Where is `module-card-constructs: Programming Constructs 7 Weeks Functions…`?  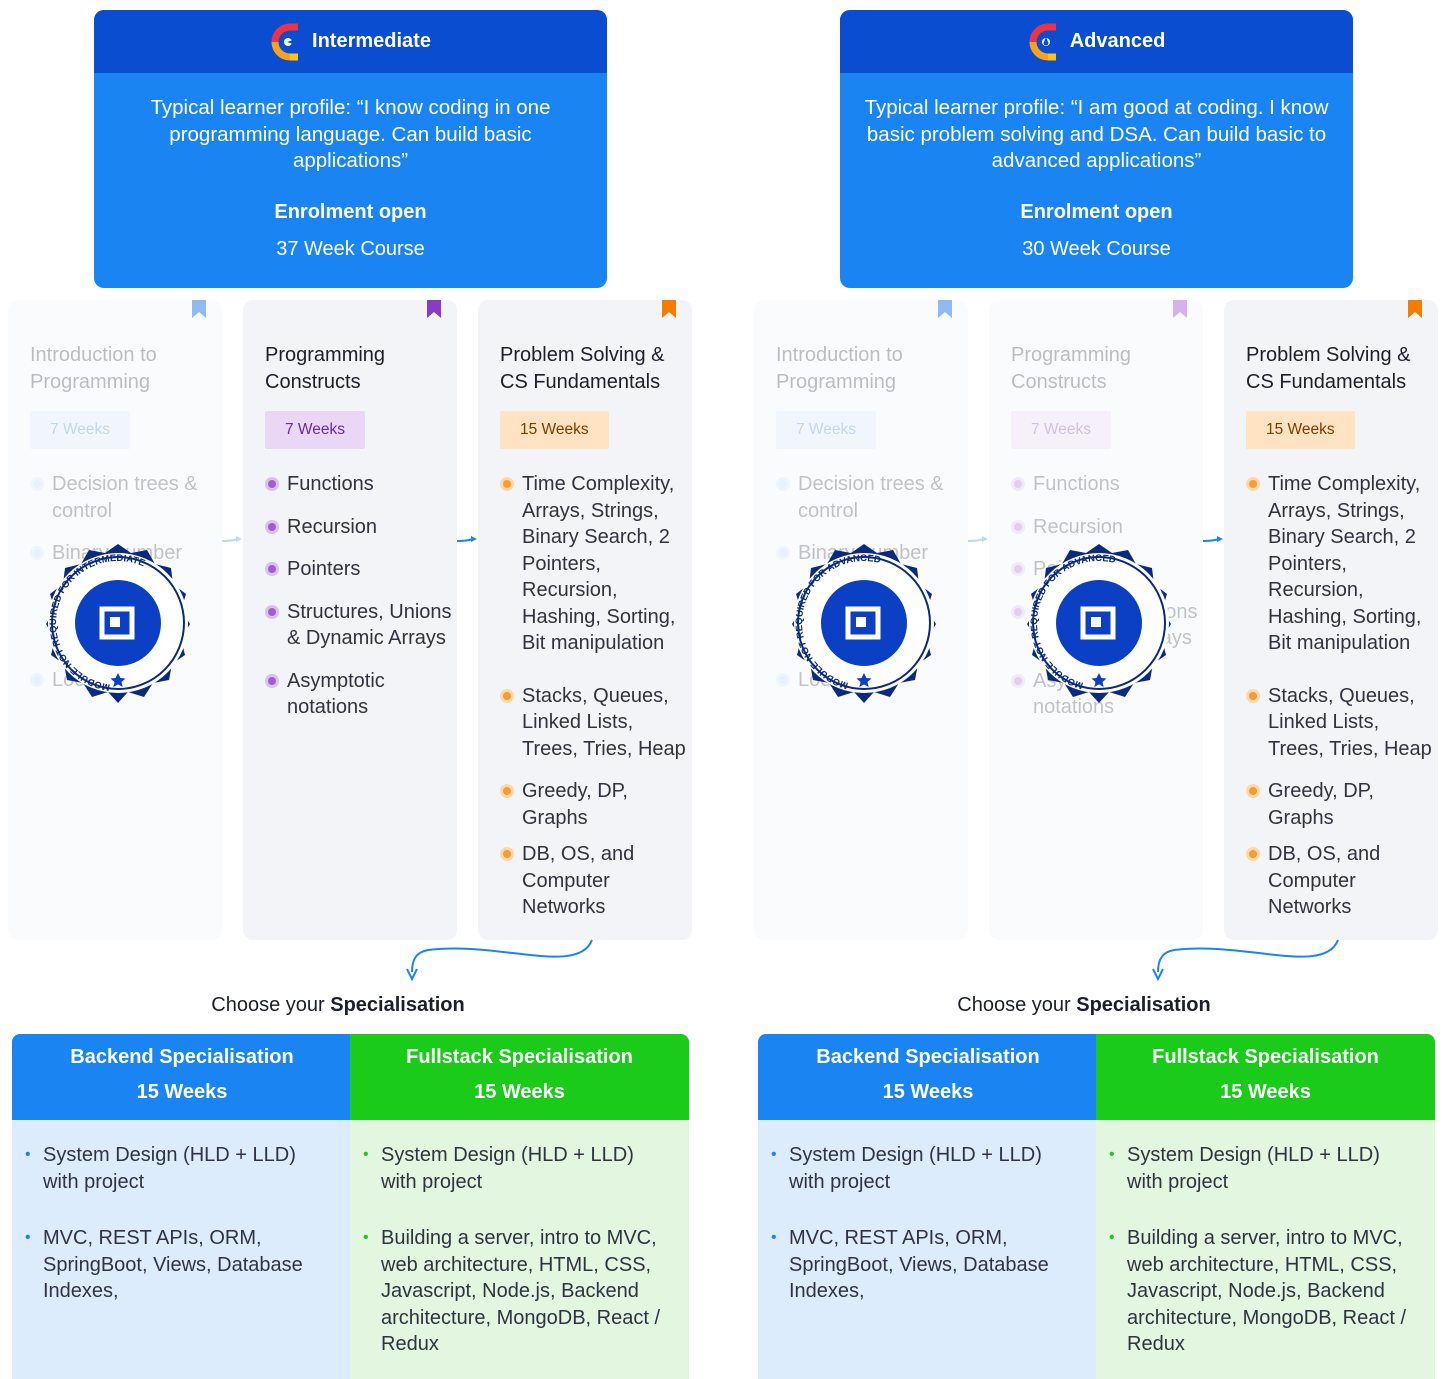 module-card-constructs: Programming Constructs 7 Weeks Functions… is located at coordinates (350, 620).